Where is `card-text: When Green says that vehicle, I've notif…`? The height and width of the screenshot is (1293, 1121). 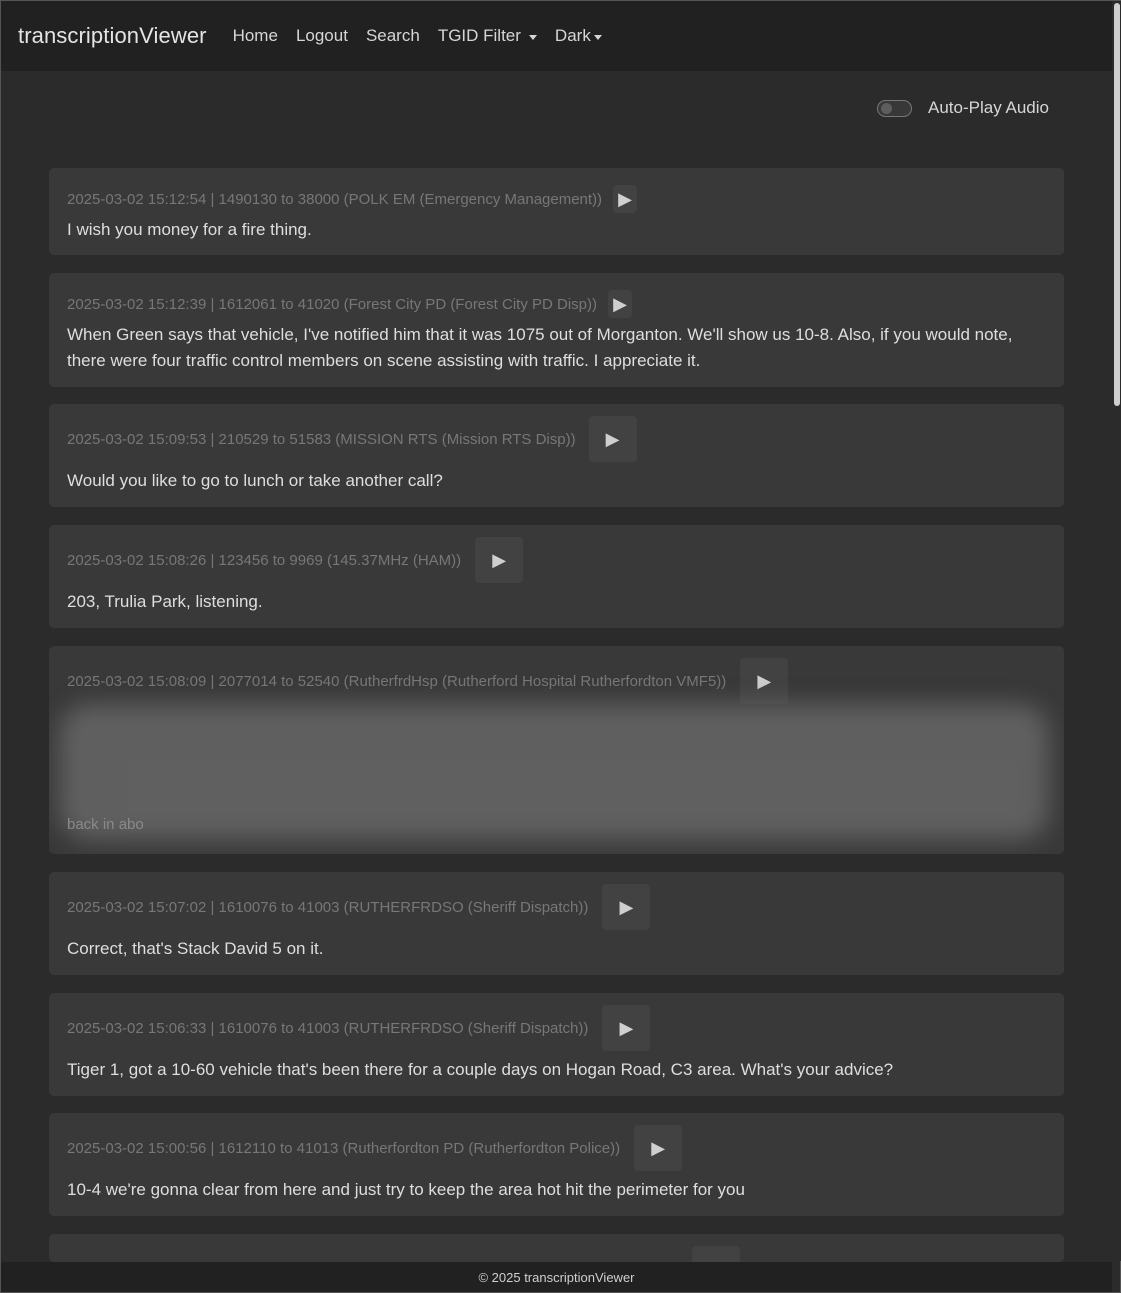
card-text: When Green says that vehicle, I've notif… is located at coordinates (540, 347).